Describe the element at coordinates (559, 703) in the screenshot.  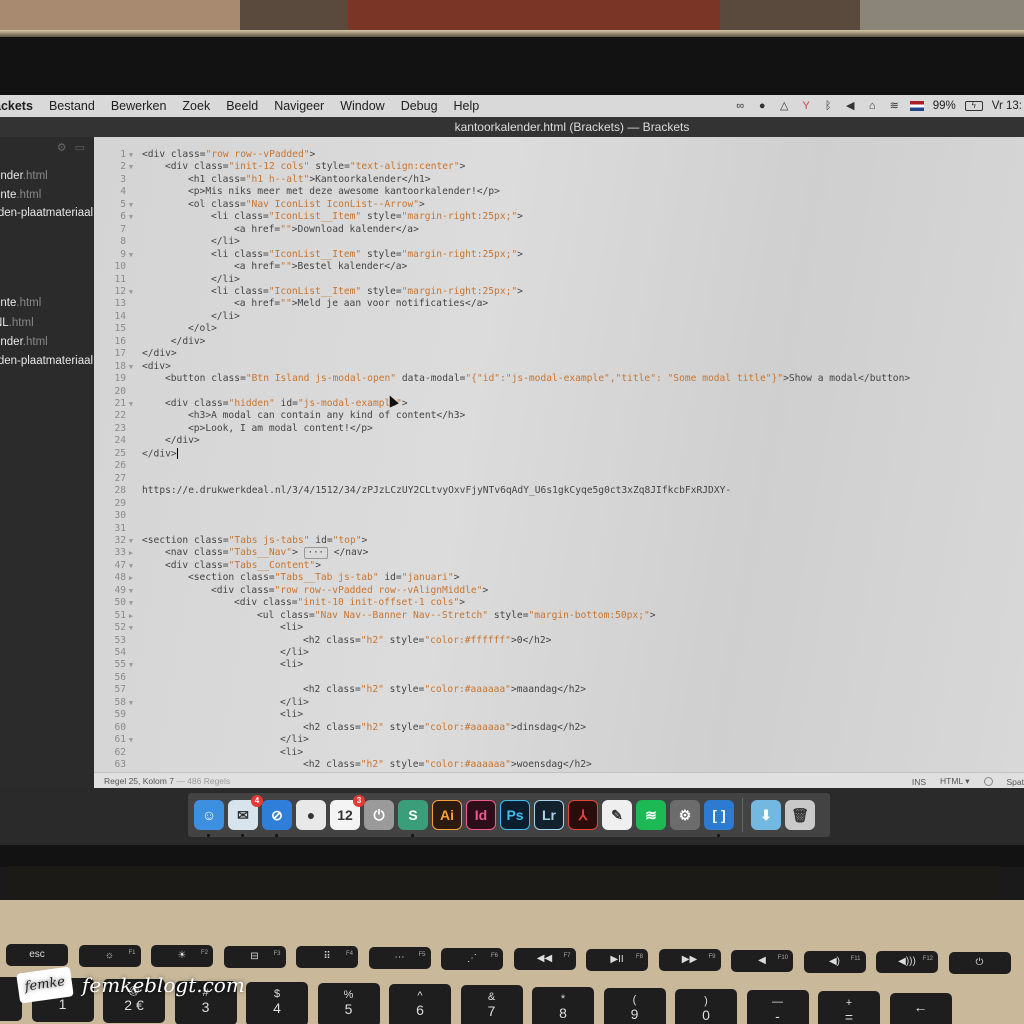
I see `code-line: 58 ▼ </li>` at that location.